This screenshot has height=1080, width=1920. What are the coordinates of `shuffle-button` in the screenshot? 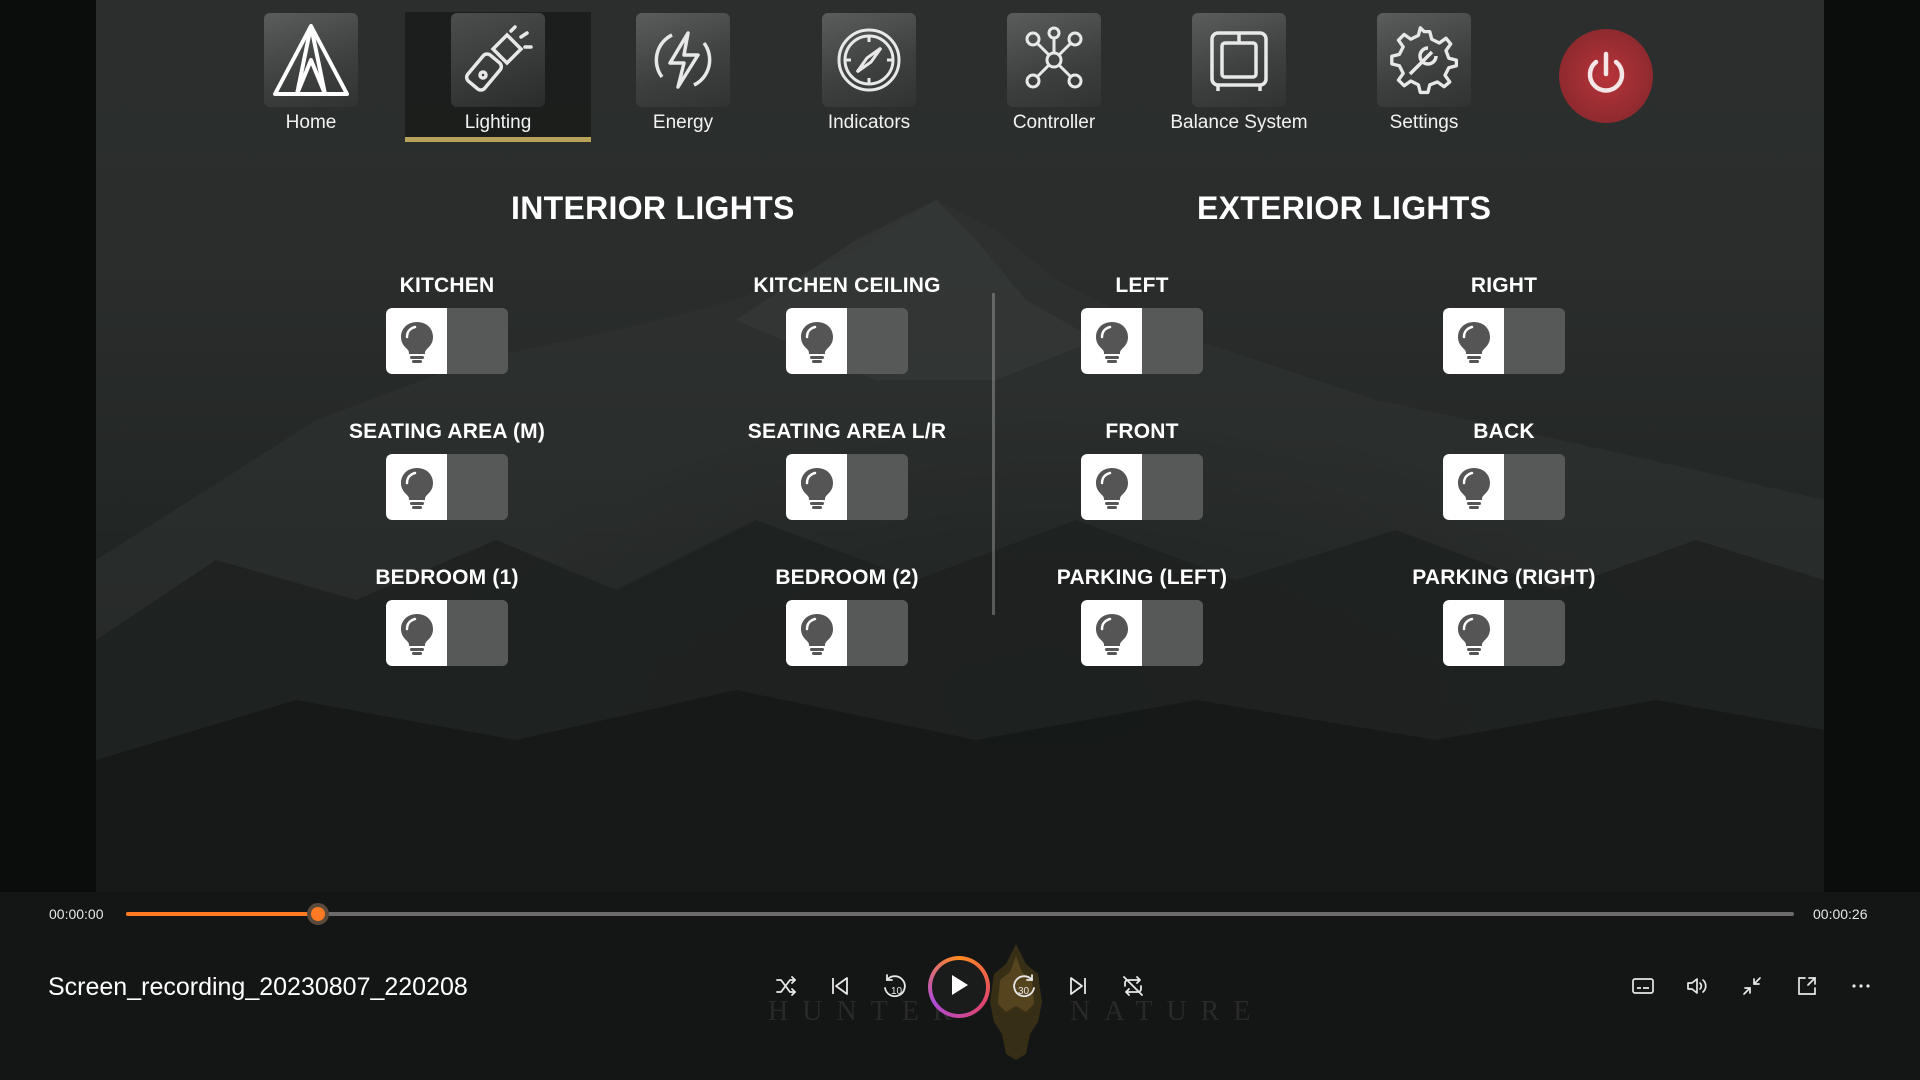 It's located at (786, 988).